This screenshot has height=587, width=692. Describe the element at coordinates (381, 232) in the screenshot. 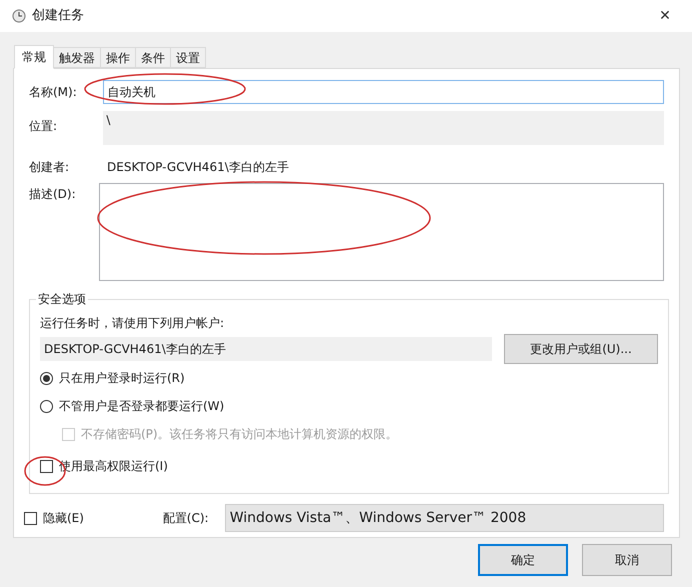

I see `description-field` at that location.